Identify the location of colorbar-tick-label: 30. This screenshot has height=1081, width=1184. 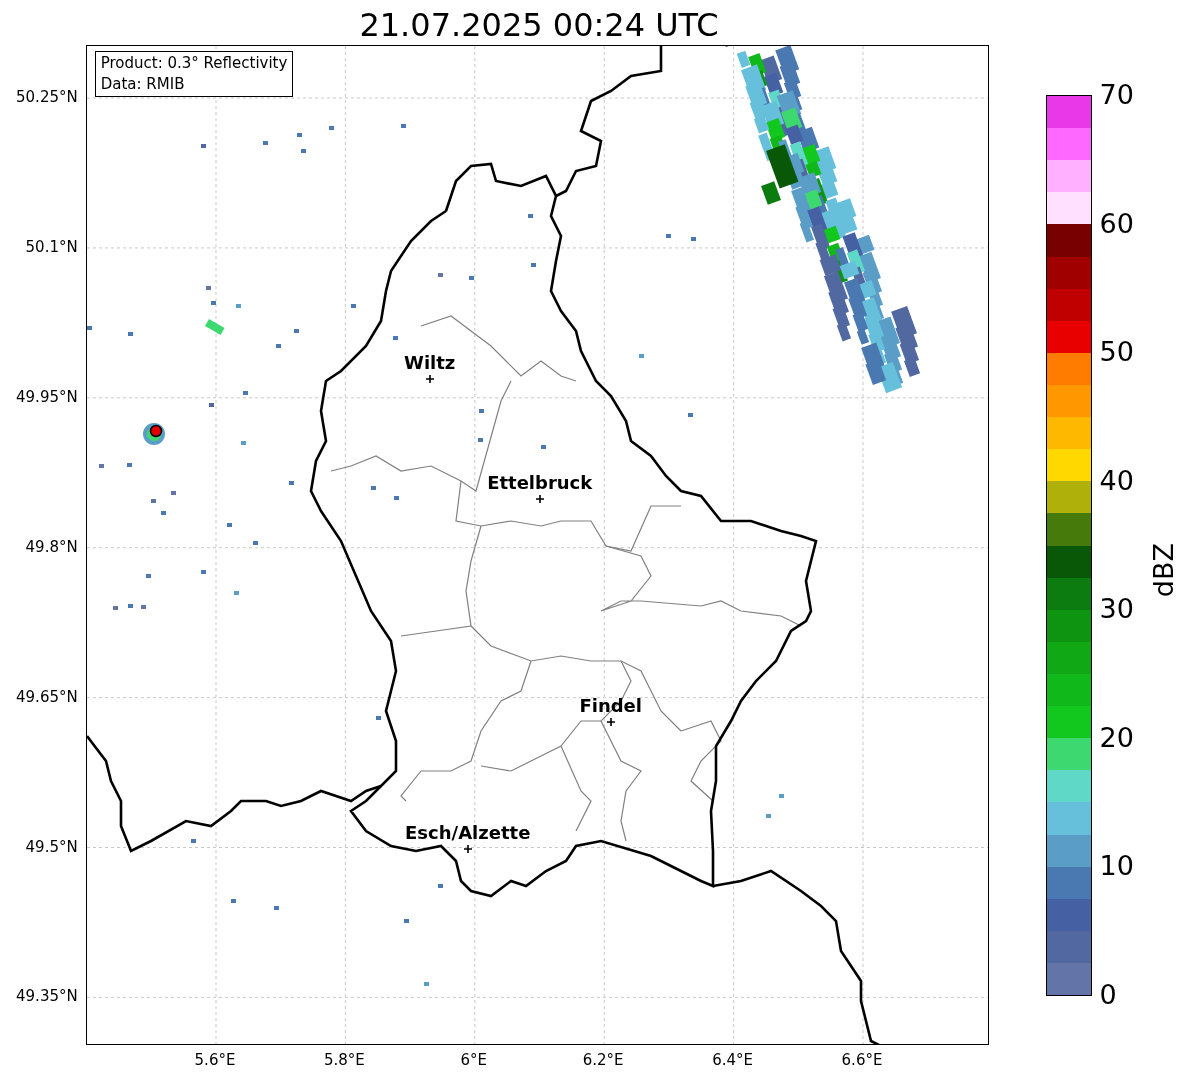
(1116, 609).